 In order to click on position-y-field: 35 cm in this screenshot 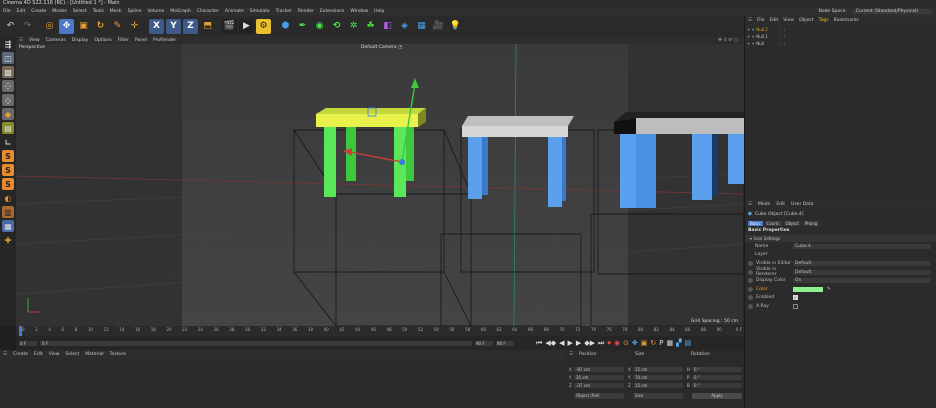, I will do `click(599, 377)`.